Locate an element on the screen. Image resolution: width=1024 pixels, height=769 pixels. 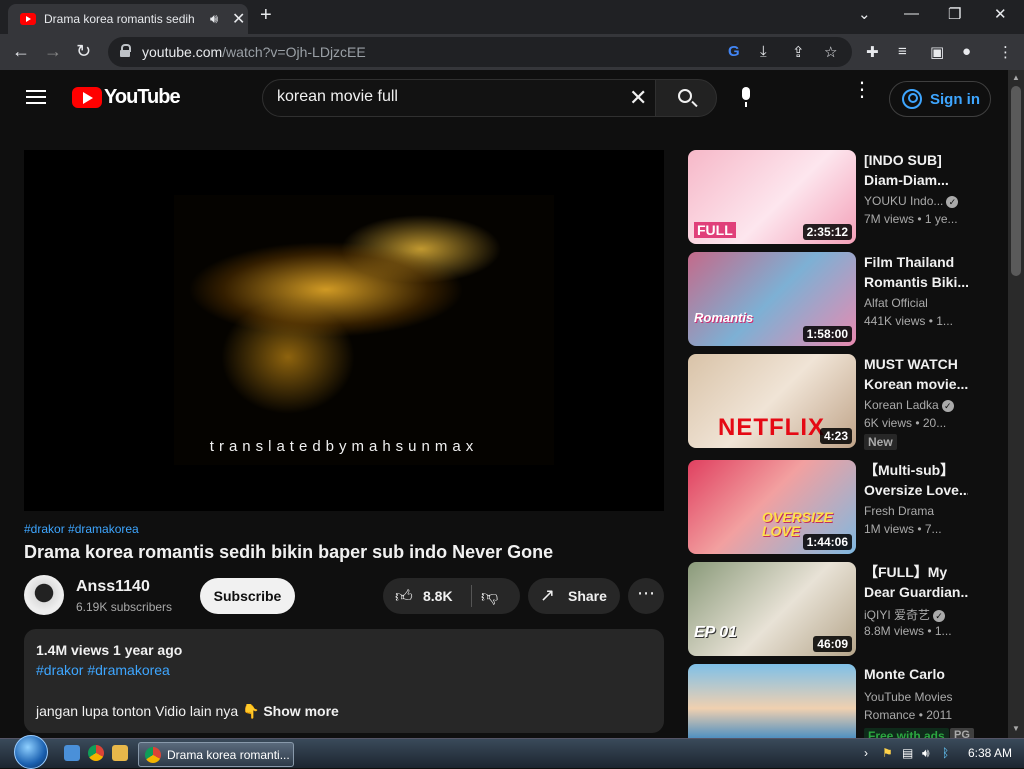
video-thumbnail: NETFLIX 4:23 is located at coordinates (772, 401).